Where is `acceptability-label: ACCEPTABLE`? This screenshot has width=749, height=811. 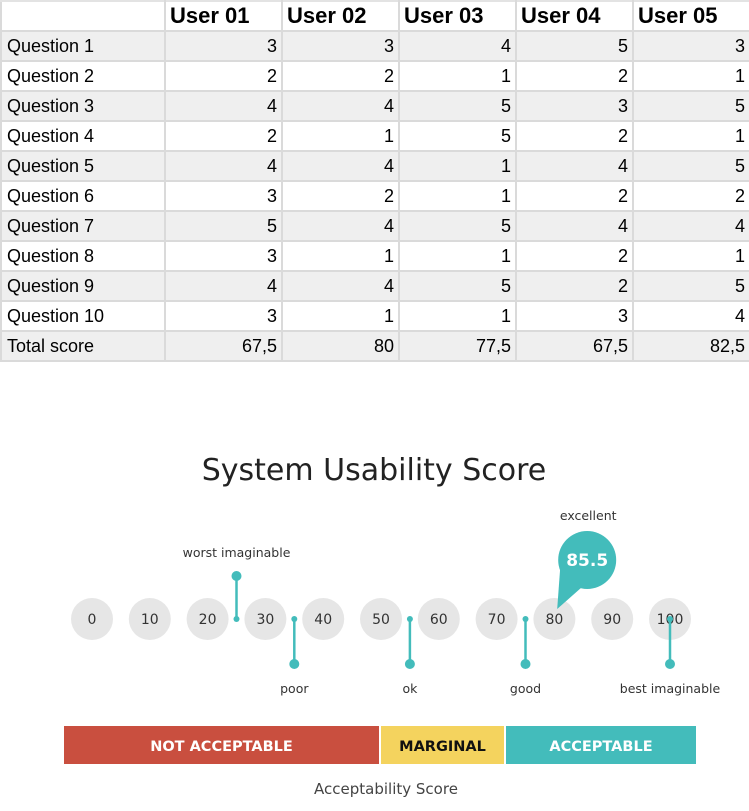 acceptability-label: ACCEPTABLE is located at coordinates (600, 747).